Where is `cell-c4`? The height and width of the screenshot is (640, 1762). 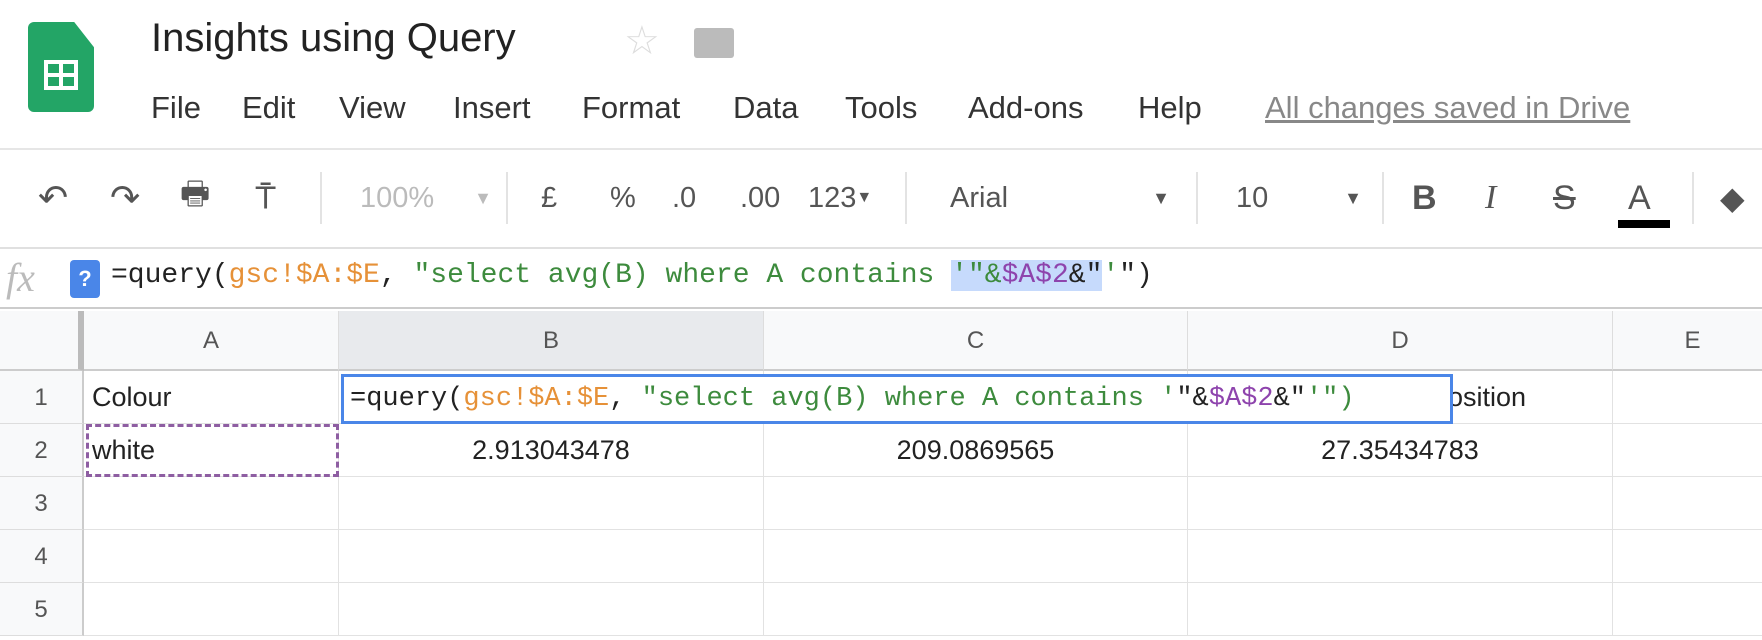 cell-c4 is located at coordinates (976, 556).